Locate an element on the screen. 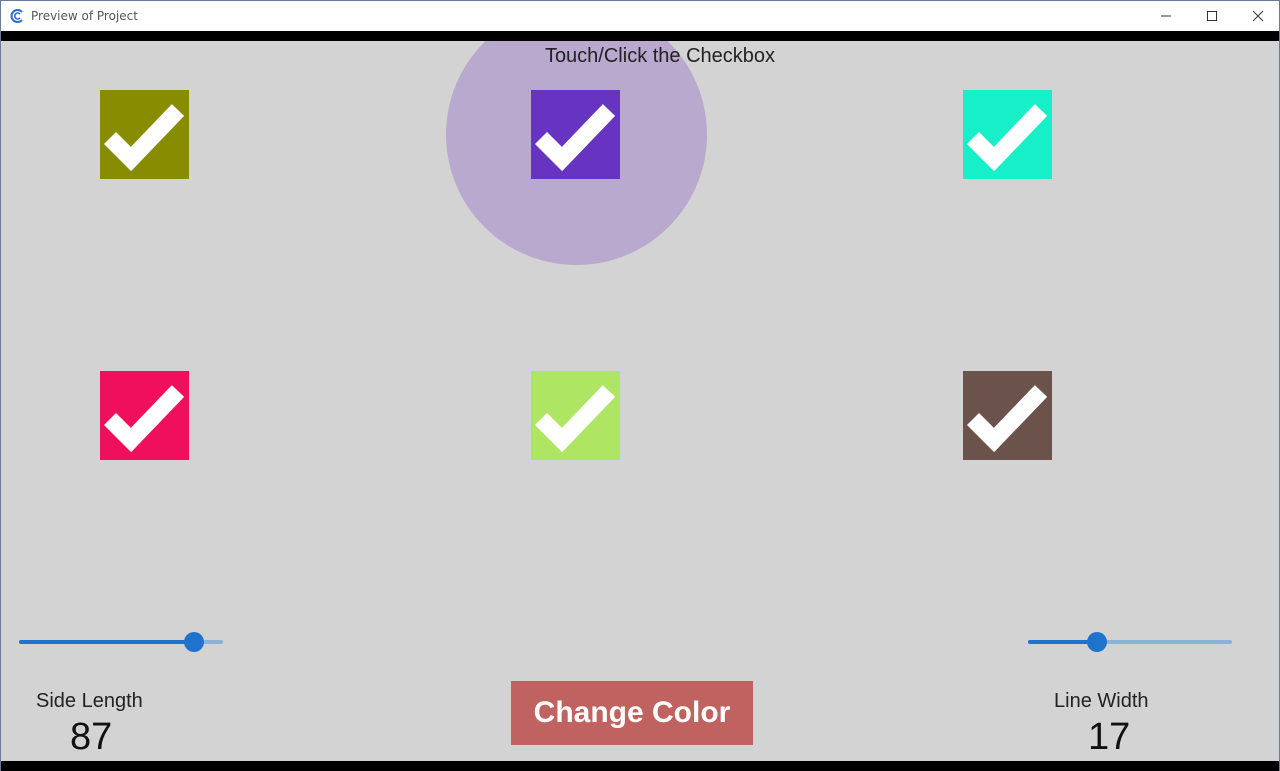 This screenshot has height=771, width=1280. maximize-icon is located at coordinates (1212, 16).